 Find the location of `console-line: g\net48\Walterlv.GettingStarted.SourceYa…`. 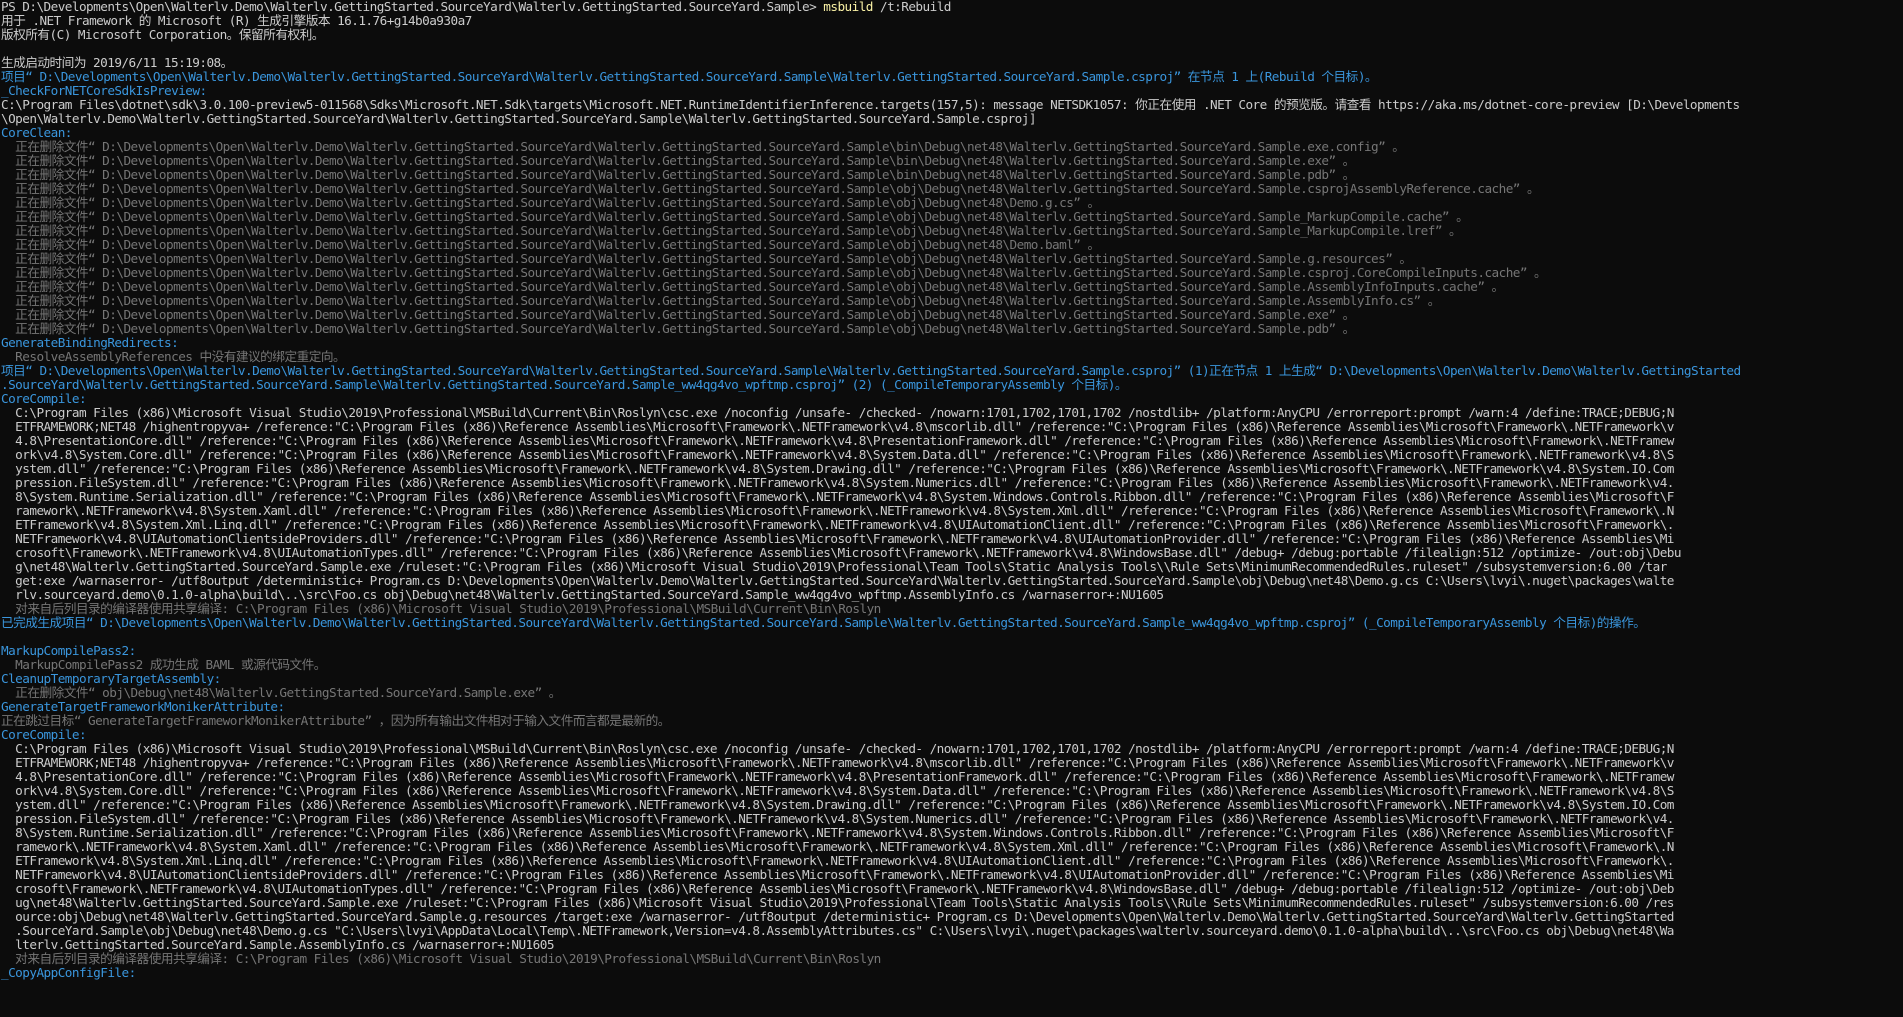

console-line: g\net48\Walterlv.GettingStarted.SourceYa… is located at coordinates (952, 567).